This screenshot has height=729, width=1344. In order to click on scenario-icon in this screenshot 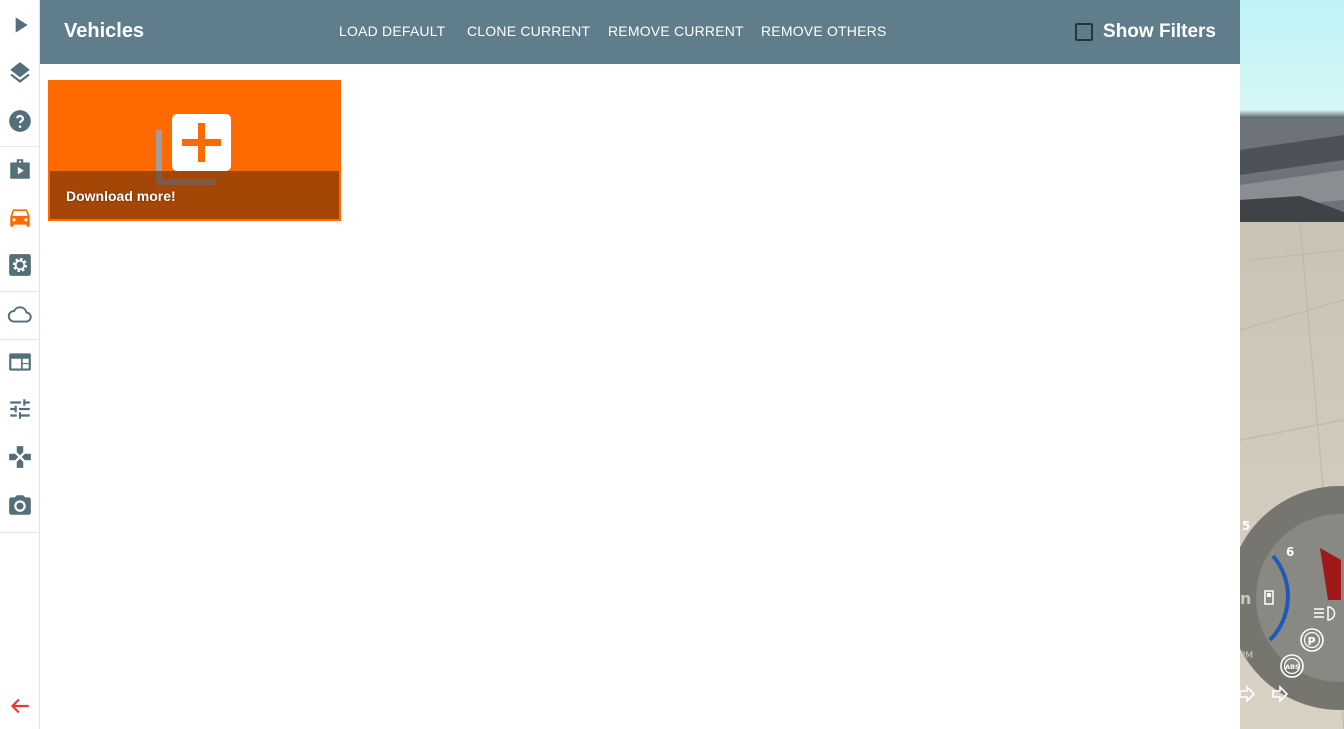, I will do `click(19, 169)`.